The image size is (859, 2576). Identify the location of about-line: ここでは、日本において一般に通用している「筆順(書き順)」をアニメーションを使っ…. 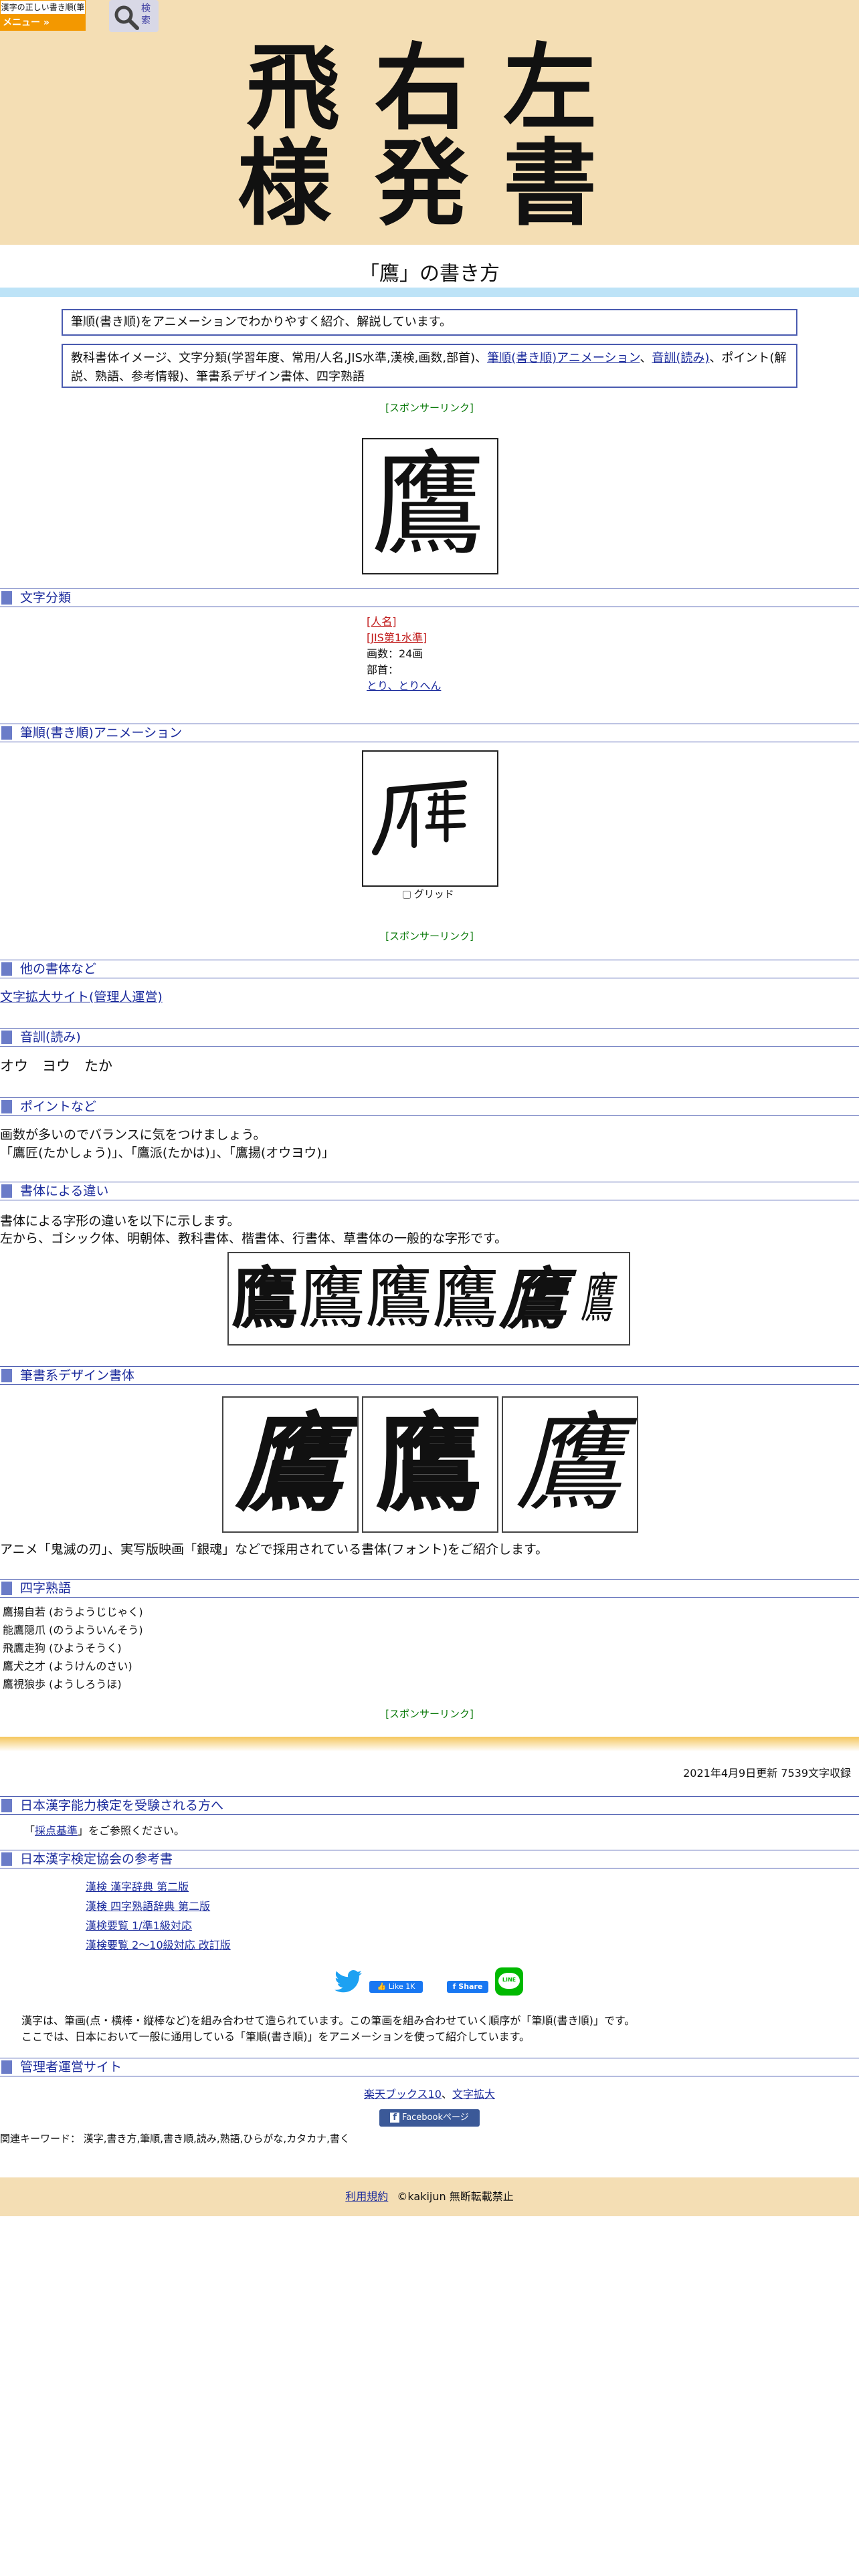
(276, 2037).